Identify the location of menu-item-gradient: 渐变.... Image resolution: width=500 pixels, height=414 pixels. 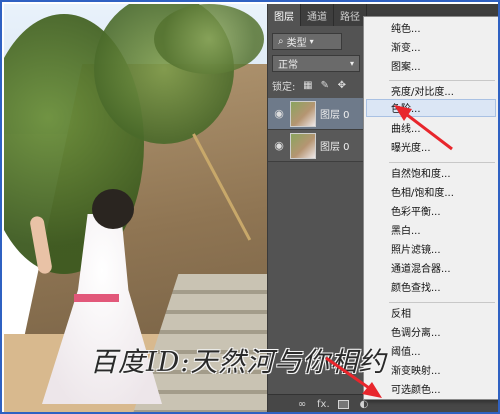
(406, 48).